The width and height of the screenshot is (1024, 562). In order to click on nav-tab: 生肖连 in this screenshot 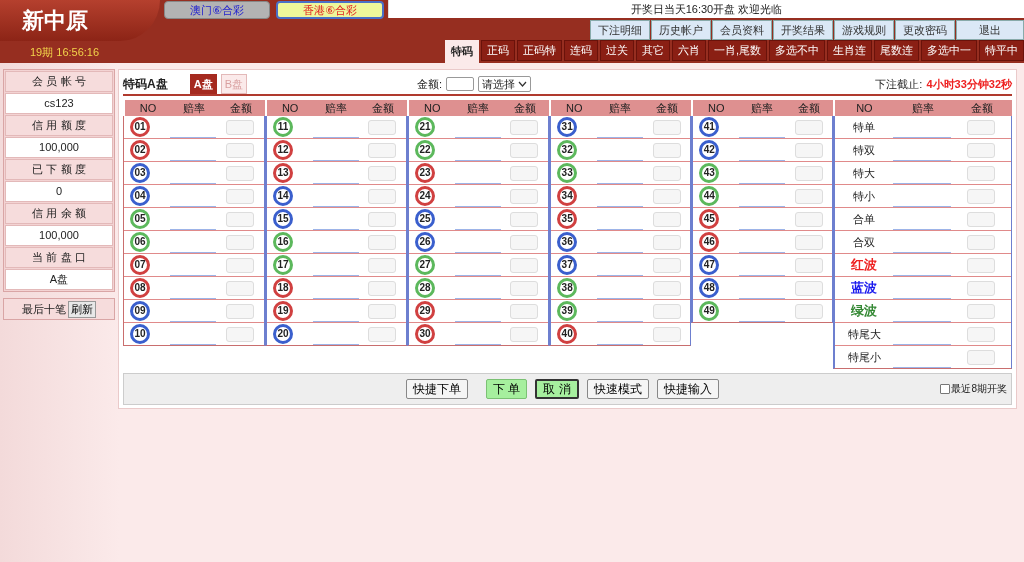, I will do `click(849, 50)`.